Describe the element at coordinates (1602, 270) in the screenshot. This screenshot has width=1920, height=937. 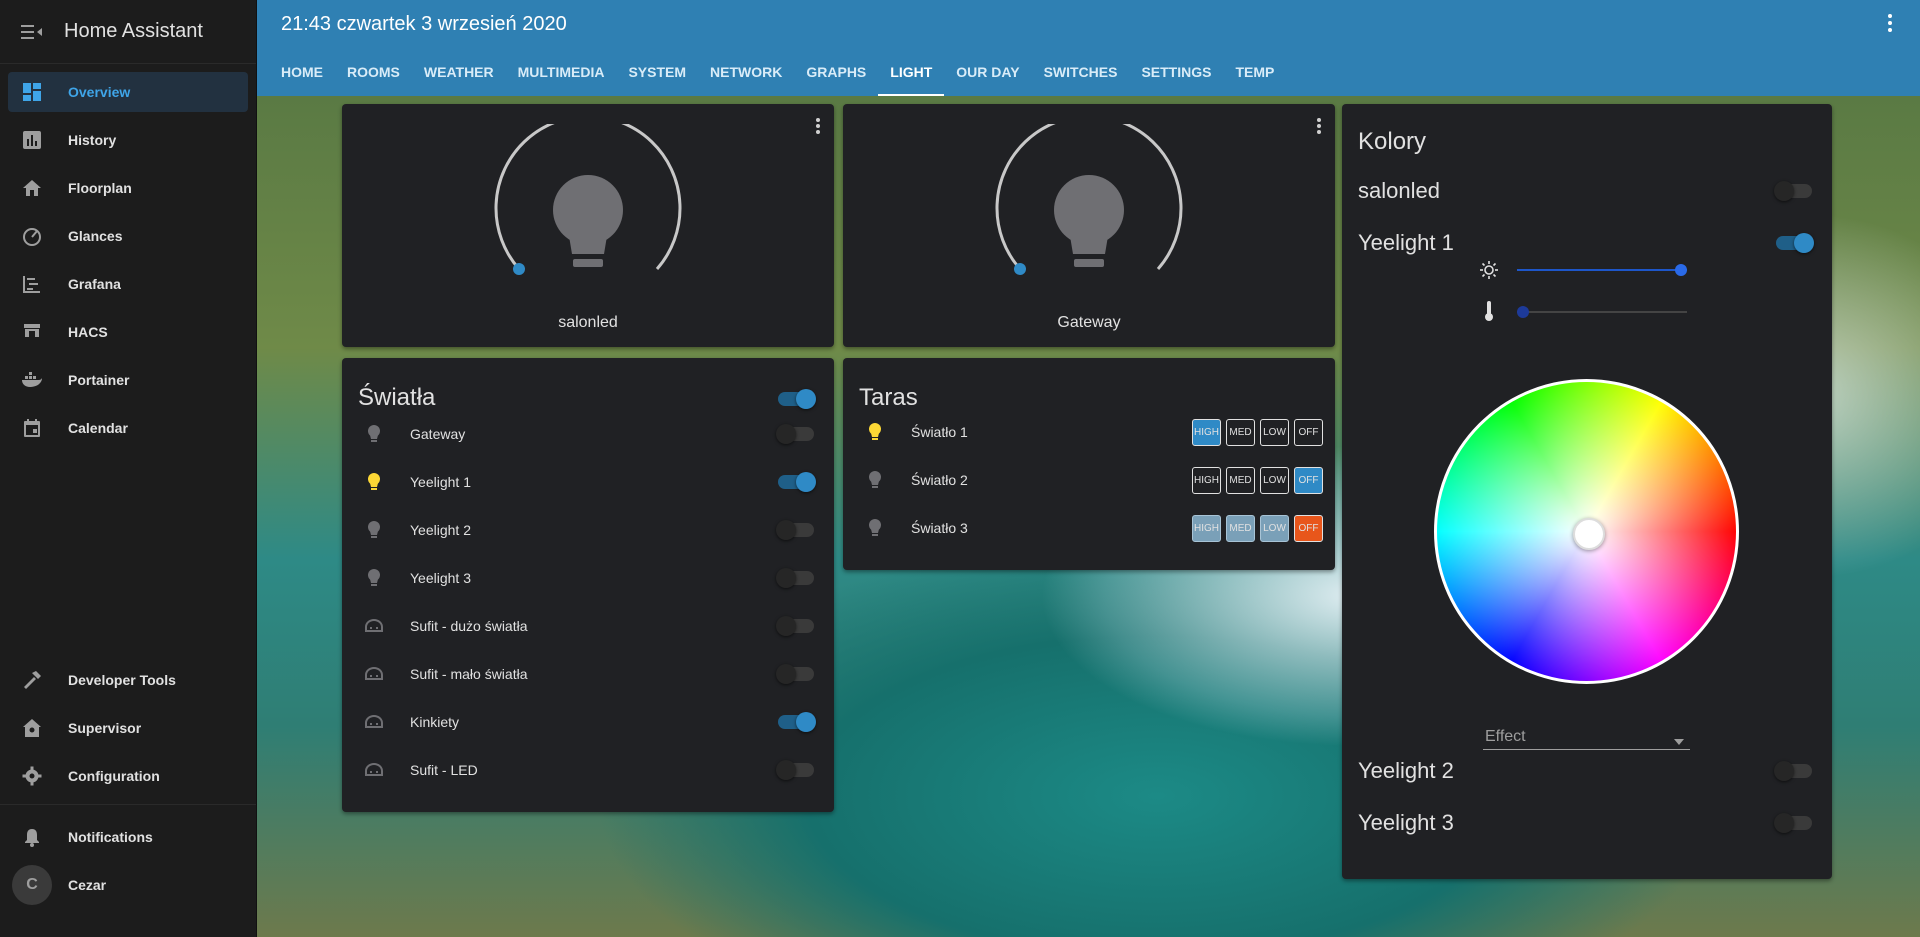
I see `brightness-slider` at that location.